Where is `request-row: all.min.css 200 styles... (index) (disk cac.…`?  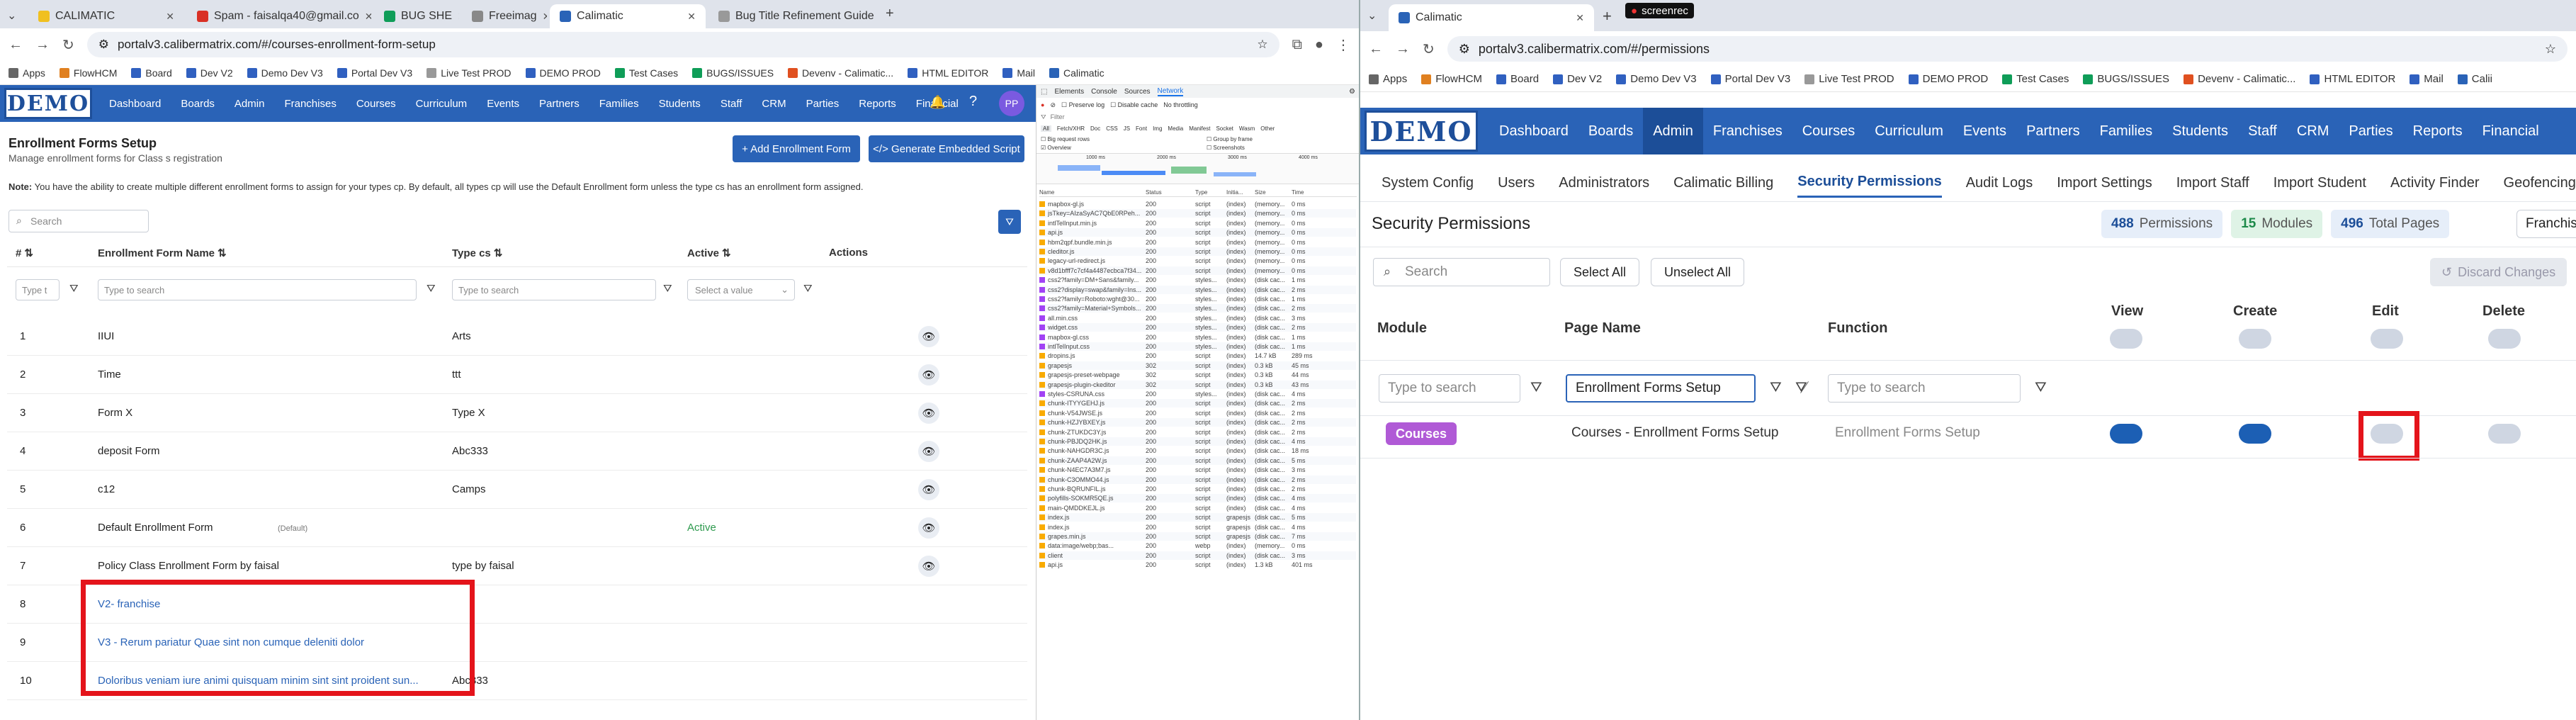 request-row: all.min.css 200 styles... (index) (disk cac.… is located at coordinates (1197, 318).